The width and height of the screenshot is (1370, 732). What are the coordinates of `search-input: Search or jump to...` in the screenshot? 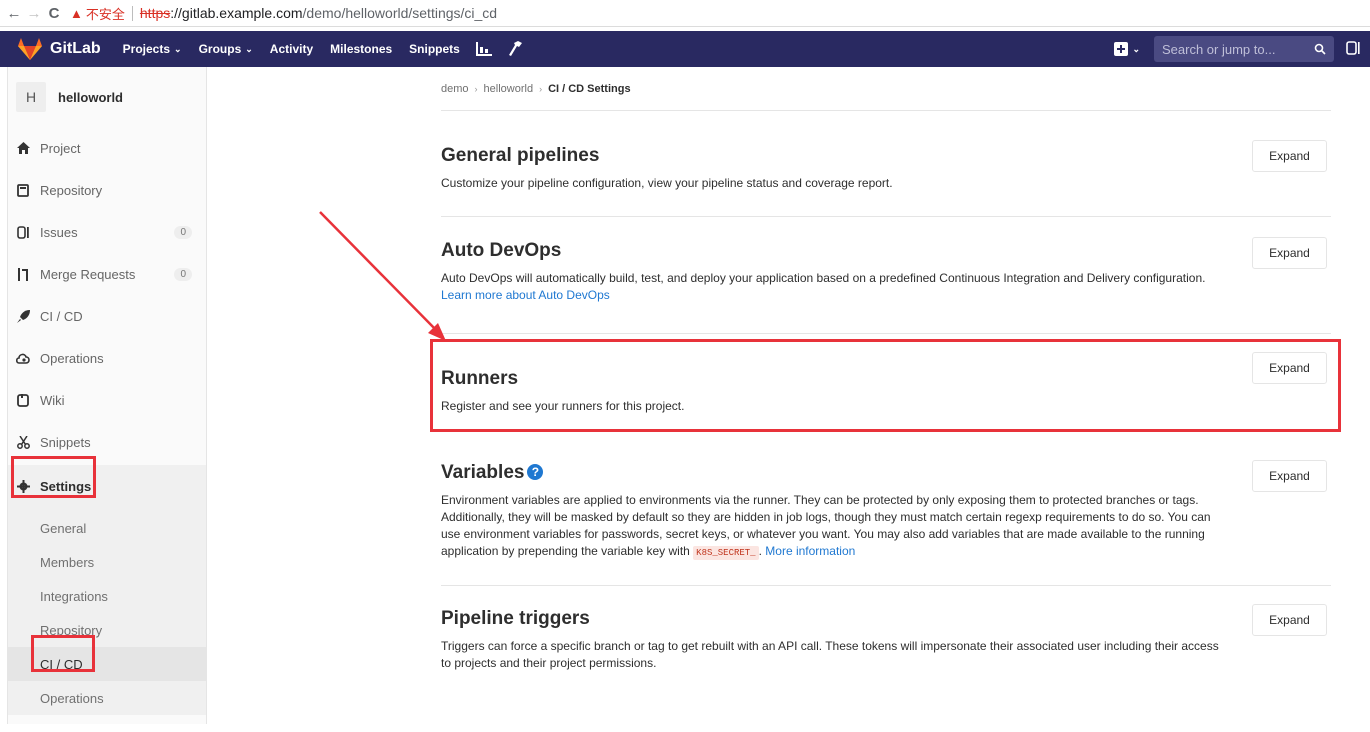 It's located at (1244, 49).